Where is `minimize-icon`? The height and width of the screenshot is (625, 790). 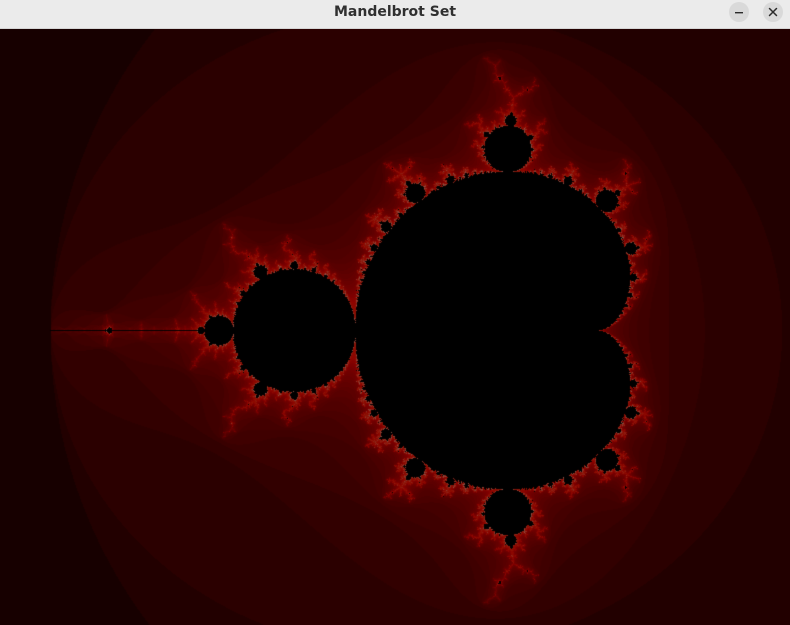
minimize-icon is located at coordinates (739, 13).